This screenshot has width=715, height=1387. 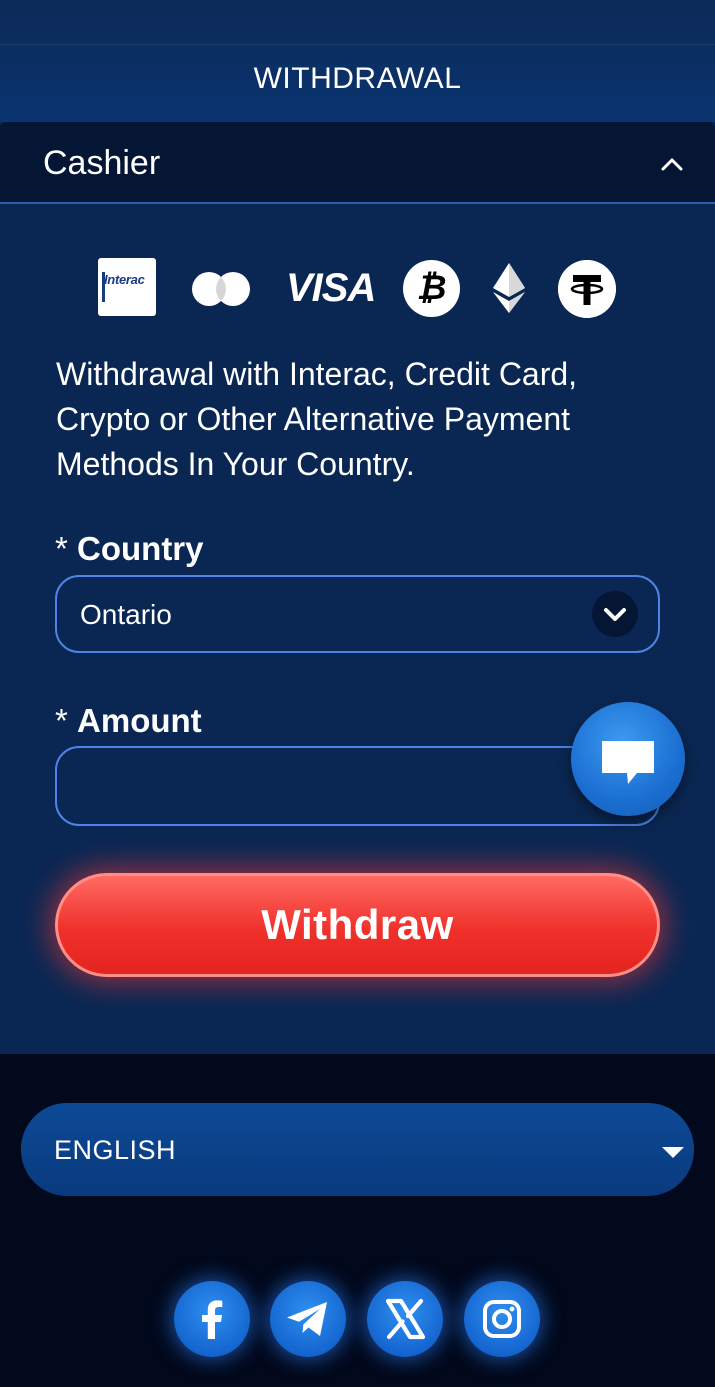 I want to click on tether-icon, so click(x=587, y=289).